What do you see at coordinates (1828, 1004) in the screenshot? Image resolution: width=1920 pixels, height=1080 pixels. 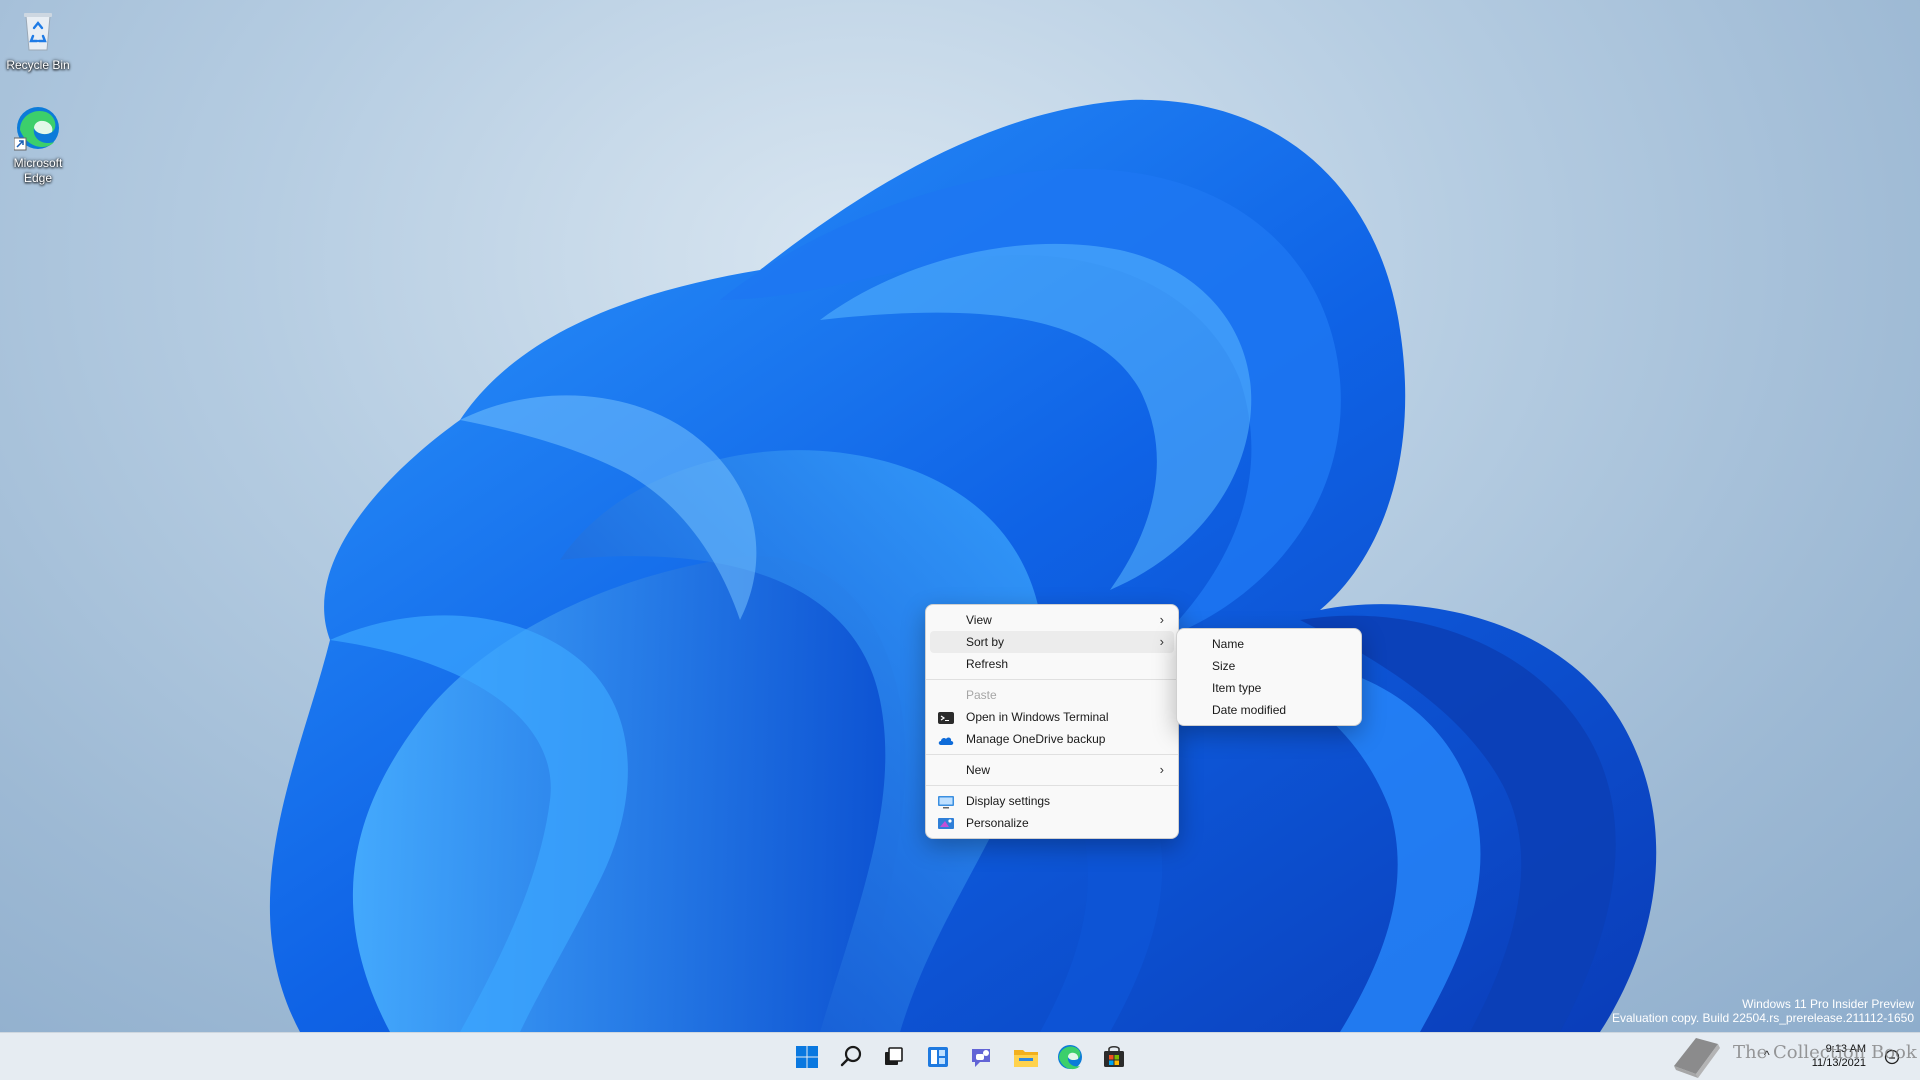 I see `watermark-line-1: Windows 11 Pro Insider Preview` at bounding box center [1828, 1004].